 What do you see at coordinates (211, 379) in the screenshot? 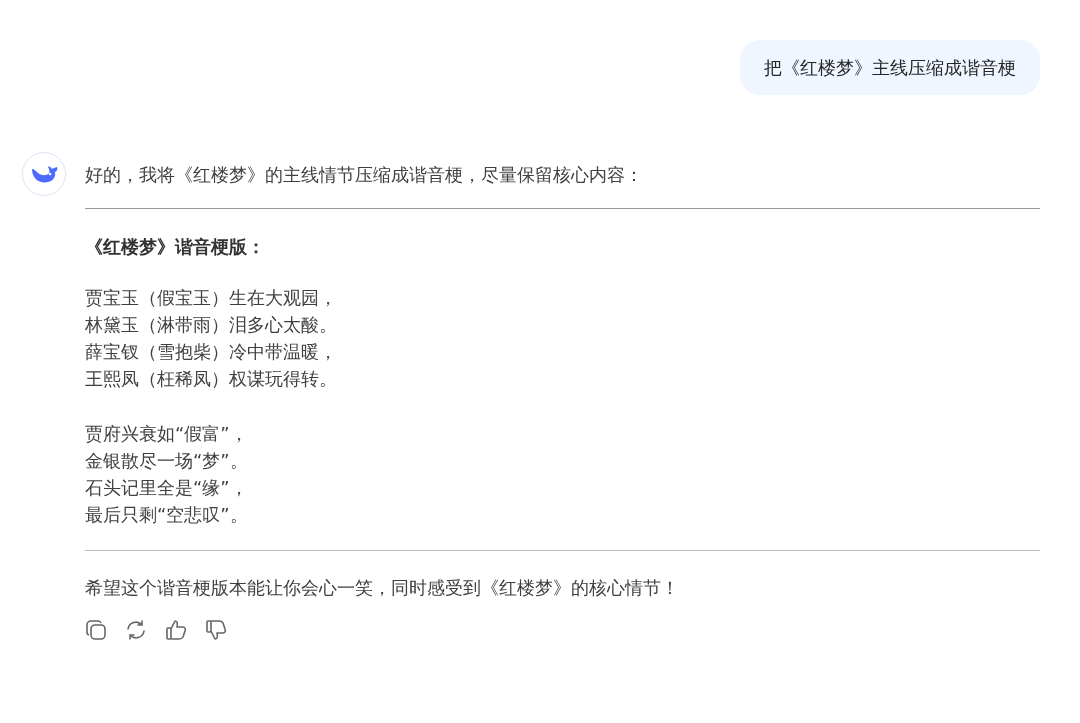
I see `poem-line: 王熙凤（枉稀凤）权谋玩得转。` at bounding box center [211, 379].